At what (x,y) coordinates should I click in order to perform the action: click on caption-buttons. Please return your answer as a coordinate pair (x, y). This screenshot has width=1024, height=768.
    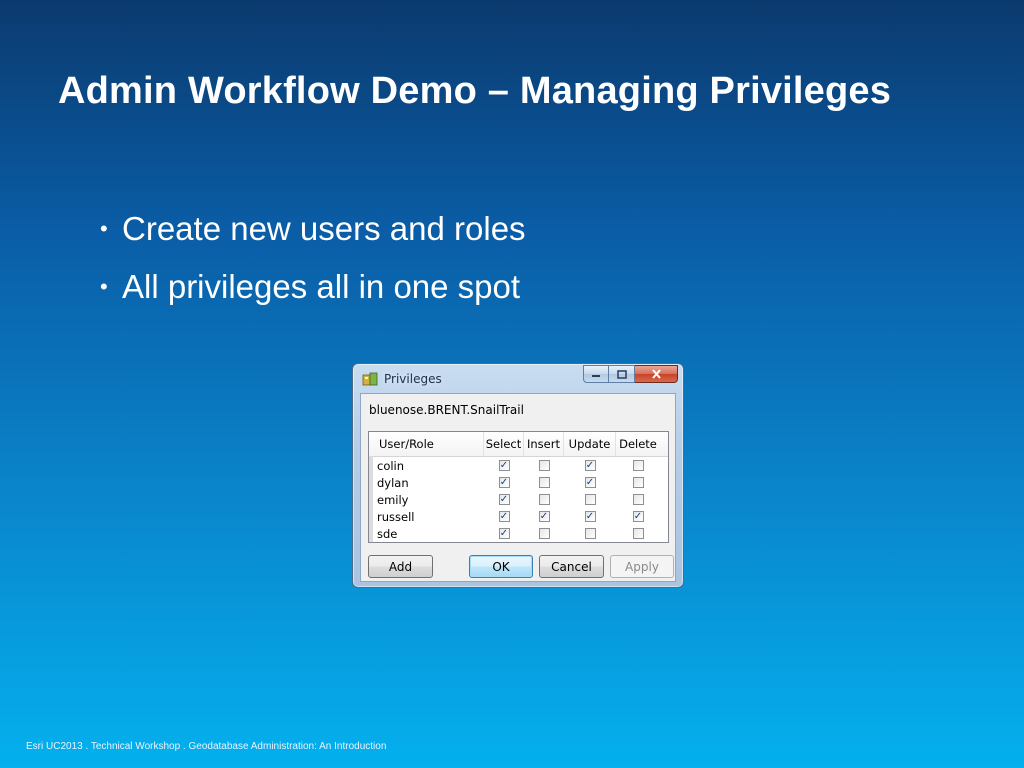
    Looking at the image, I should click on (630, 374).